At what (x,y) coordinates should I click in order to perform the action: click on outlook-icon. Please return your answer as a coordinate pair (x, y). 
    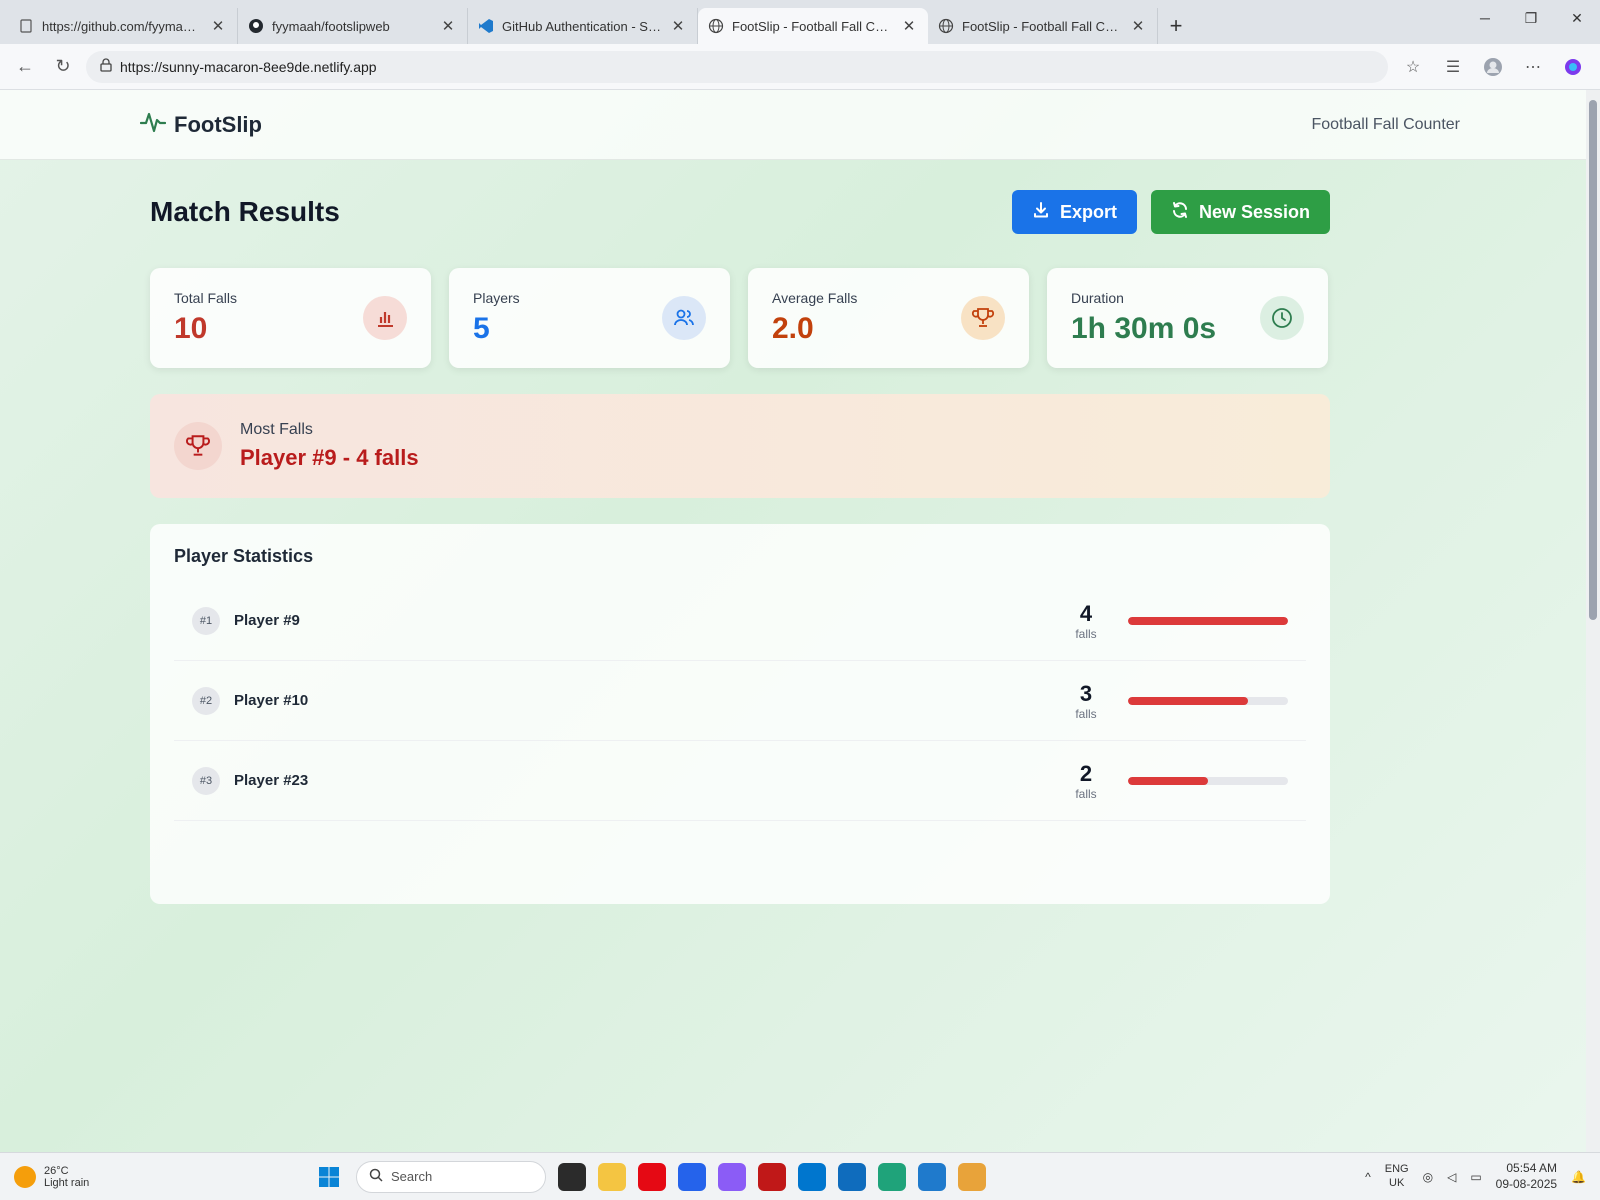
    Looking at the image, I should click on (852, 1176).